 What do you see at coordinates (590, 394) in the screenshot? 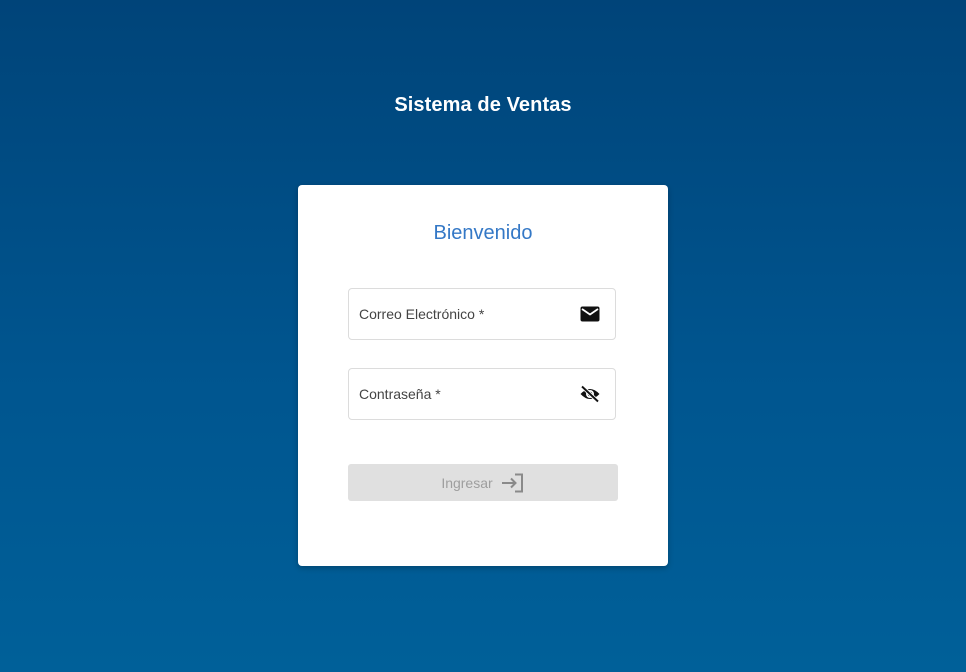
I see `eye-off-icon` at bounding box center [590, 394].